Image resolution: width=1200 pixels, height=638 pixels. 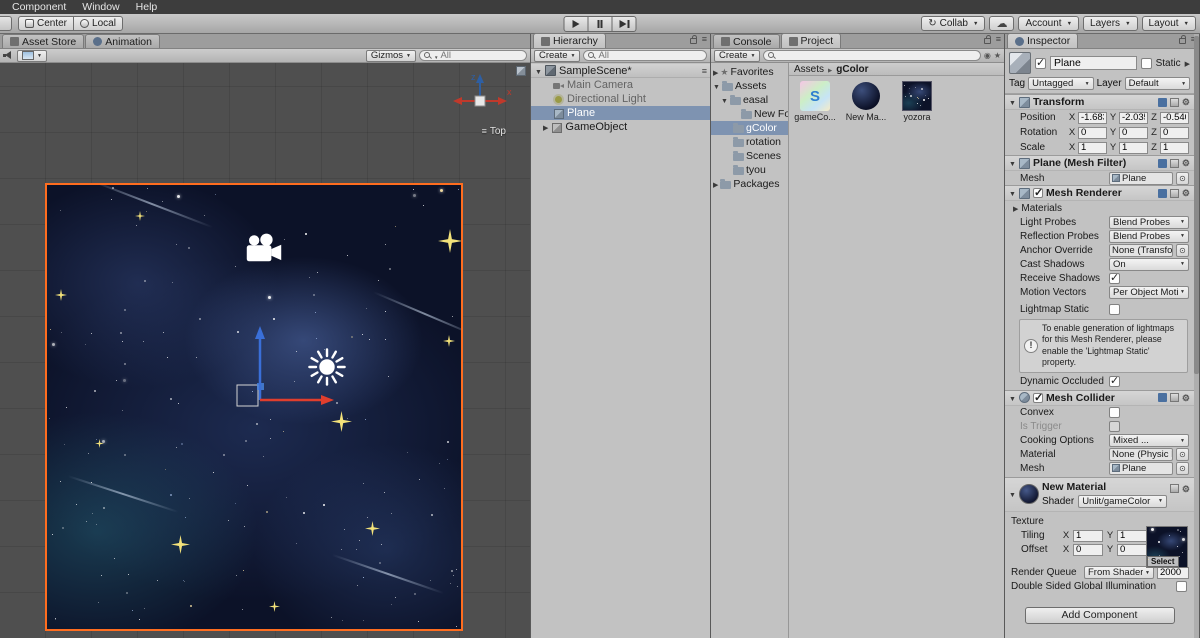 I want to click on render-queue-dropdown: From Shader, so click(x=1119, y=573).